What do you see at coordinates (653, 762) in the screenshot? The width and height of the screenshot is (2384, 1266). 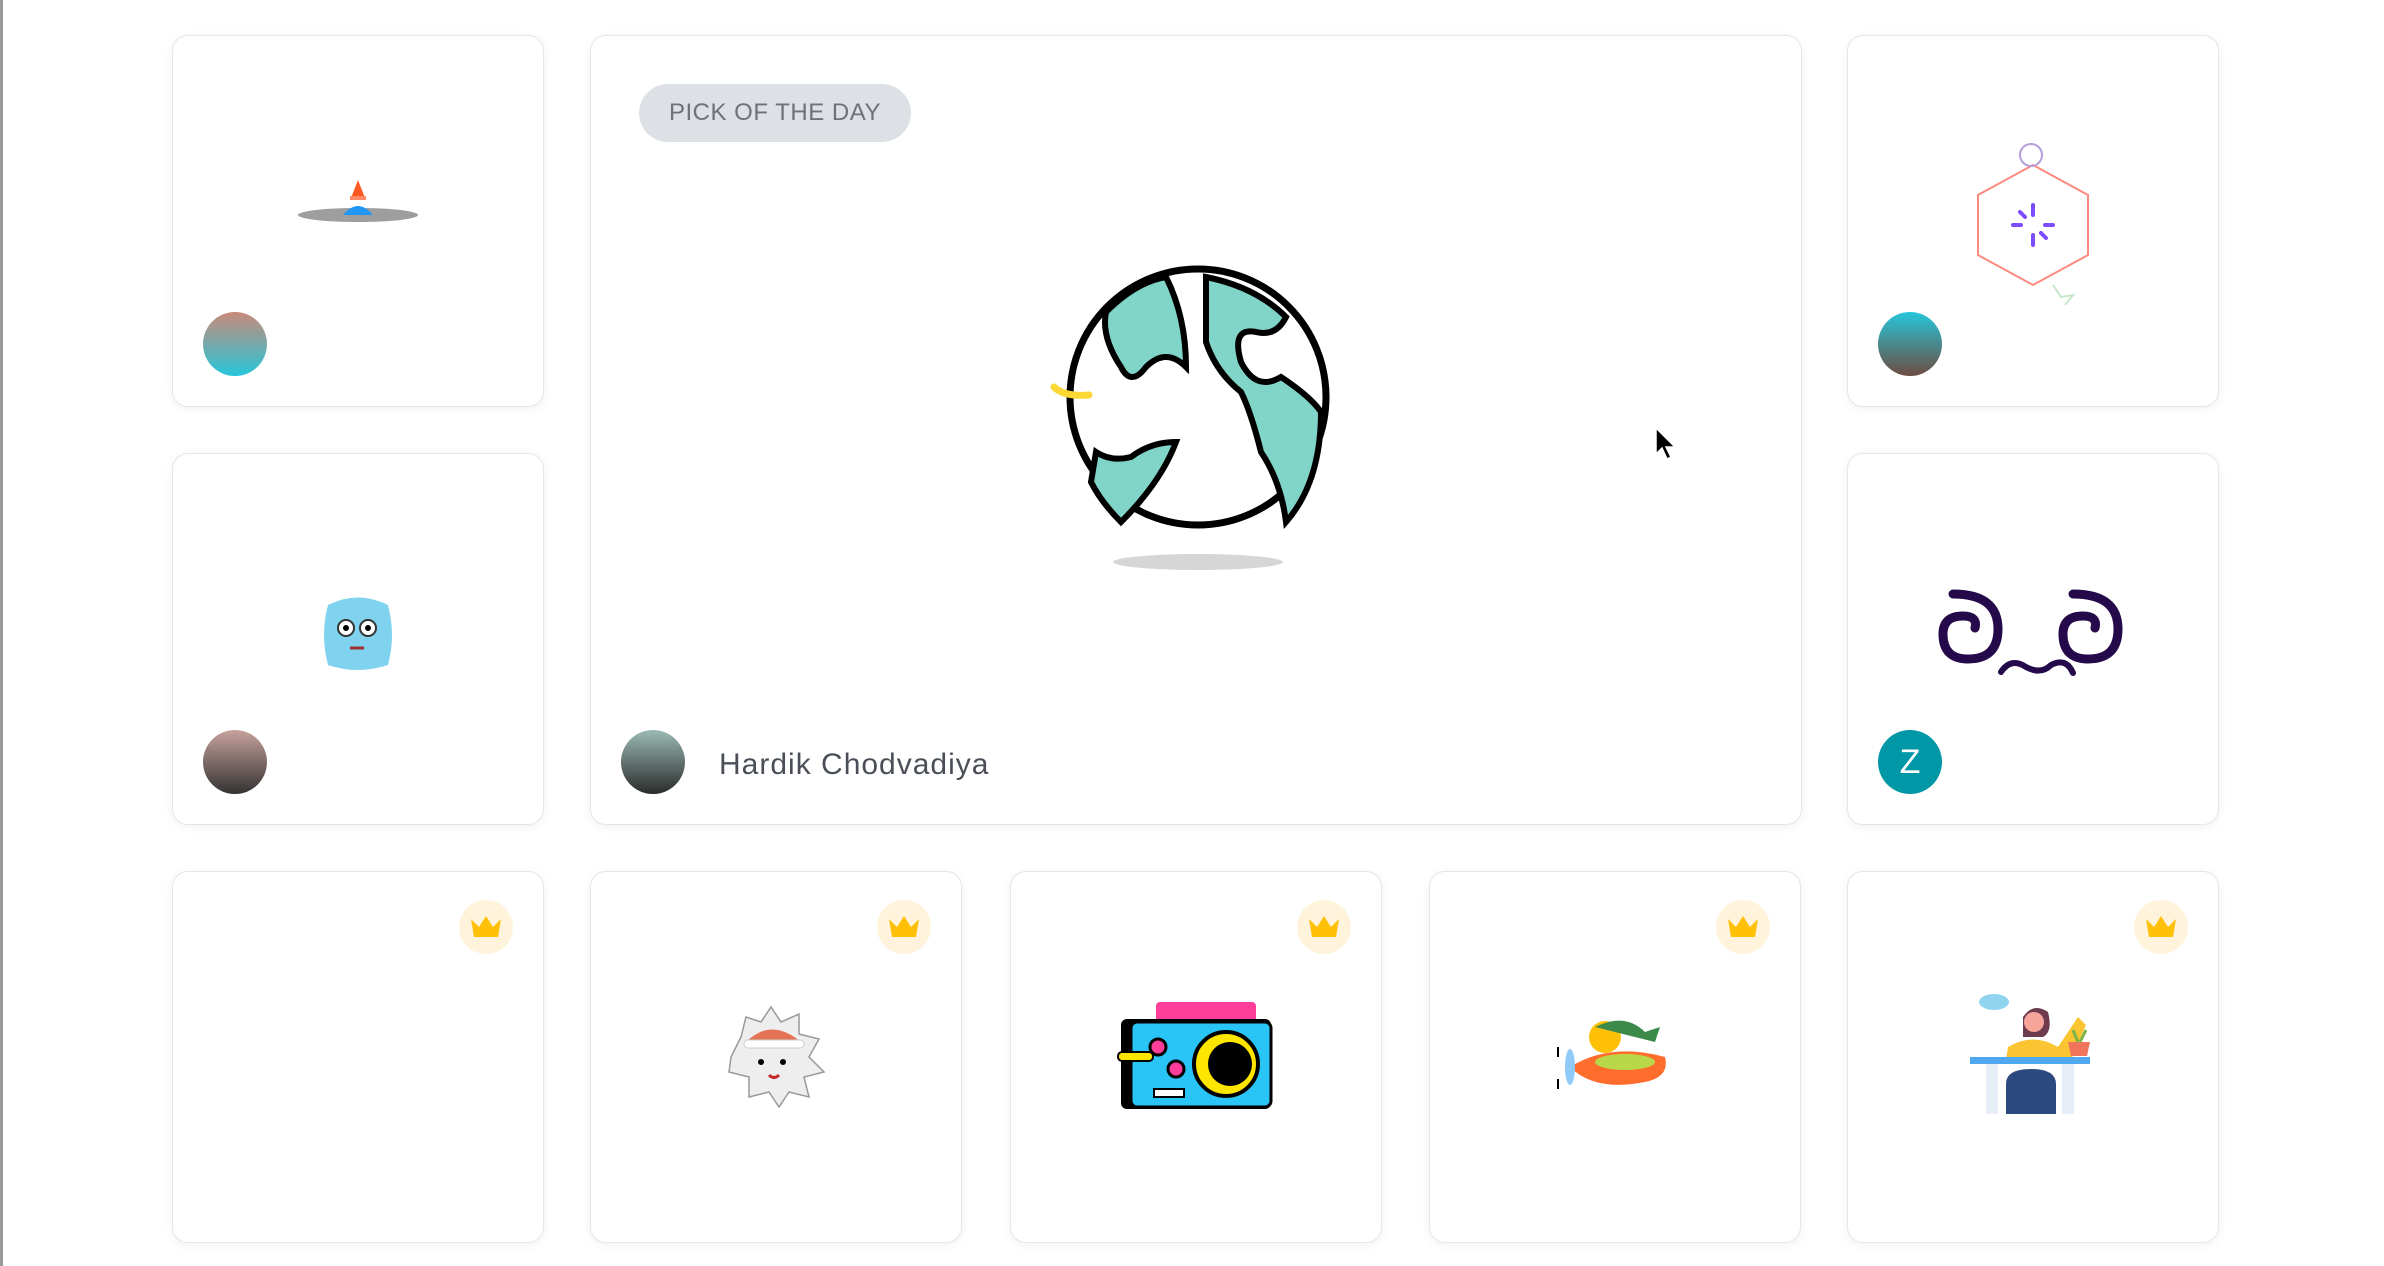 I see `author-avatar` at bounding box center [653, 762].